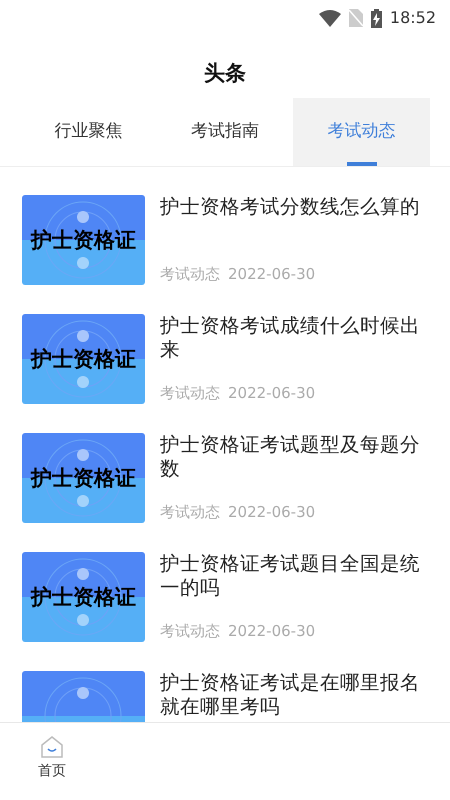 This screenshot has height=800, width=450. What do you see at coordinates (52, 747) in the screenshot?
I see `home-icon` at bounding box center [52, 747].